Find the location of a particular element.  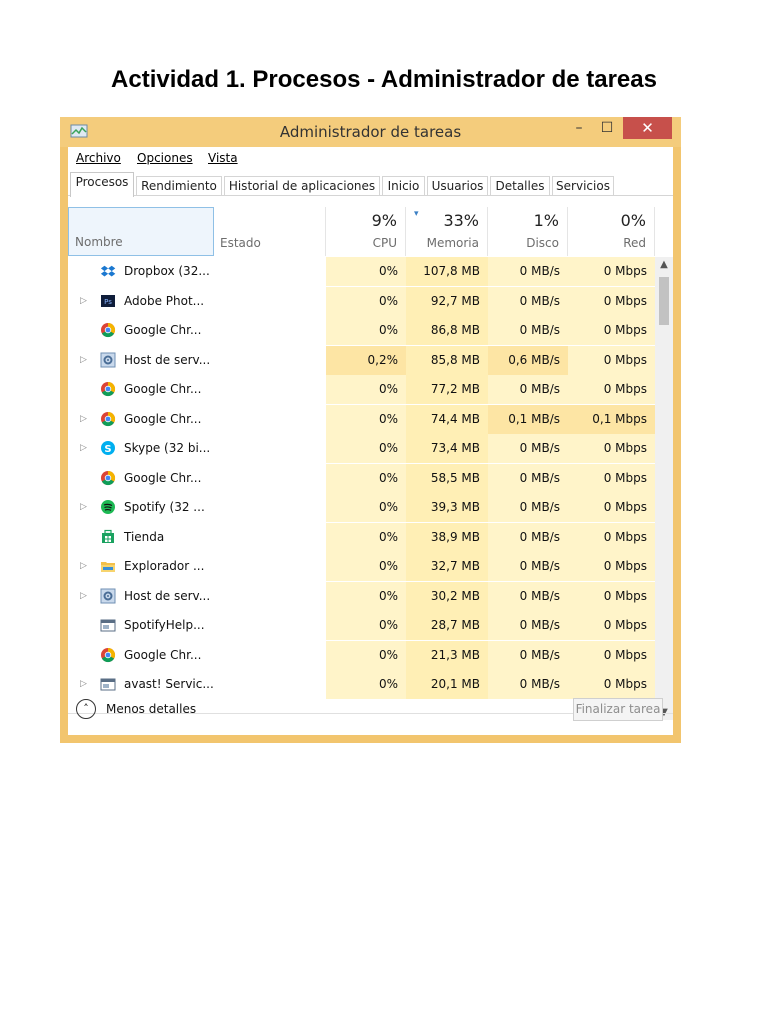

process-mem-value: 30,2 MB is located at coordinates (455, 595).